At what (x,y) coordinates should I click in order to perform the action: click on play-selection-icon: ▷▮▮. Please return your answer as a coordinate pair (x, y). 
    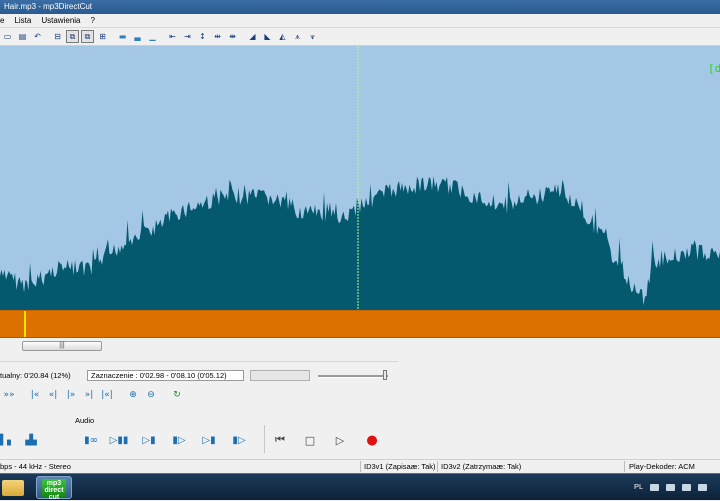
    Looking at the image, I should click on (119, 440).